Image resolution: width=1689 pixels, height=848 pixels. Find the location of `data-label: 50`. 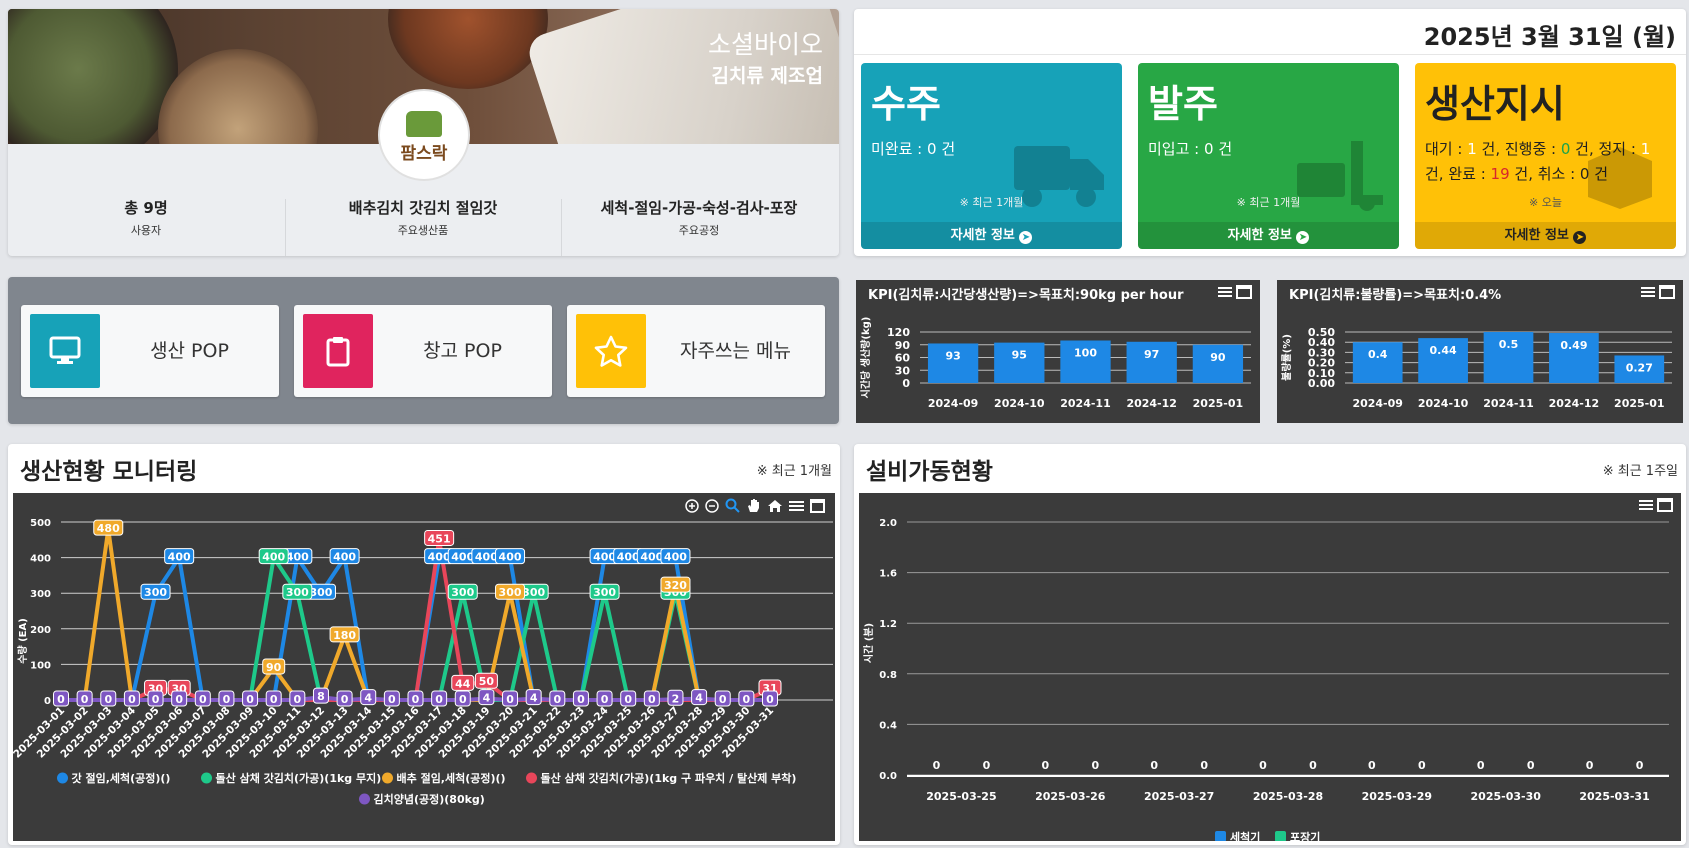

data-label: 50 is located at coordinates (487, 681).